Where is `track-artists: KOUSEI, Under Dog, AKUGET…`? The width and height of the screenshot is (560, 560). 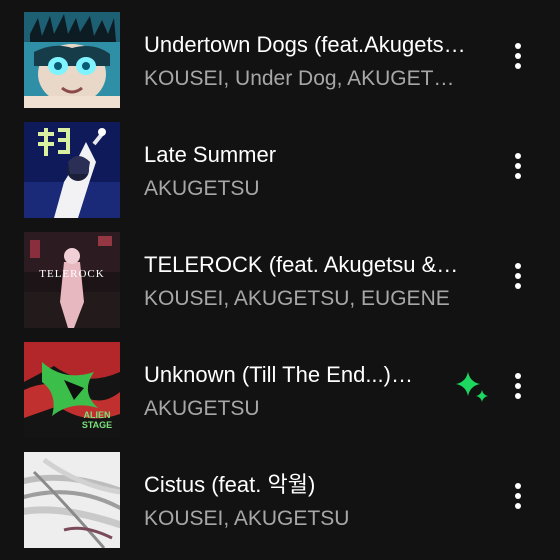 track-artists: KOUSEI, Under Dog, AKUGET… is located at coordinates (299, 78).